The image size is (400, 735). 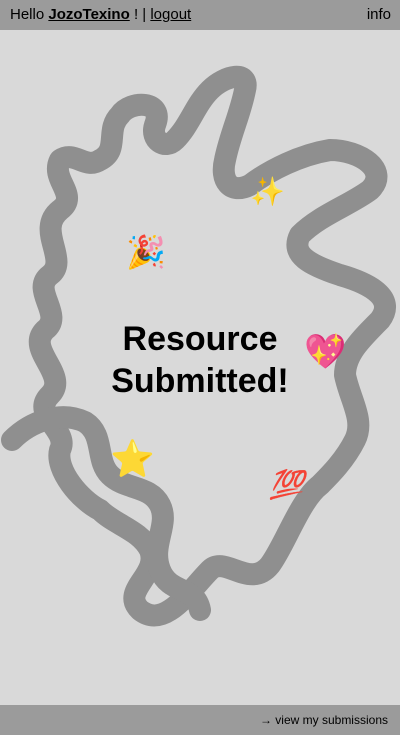 I want to click on view-submissions-label: view my submissions, so click(x=331, y=720).